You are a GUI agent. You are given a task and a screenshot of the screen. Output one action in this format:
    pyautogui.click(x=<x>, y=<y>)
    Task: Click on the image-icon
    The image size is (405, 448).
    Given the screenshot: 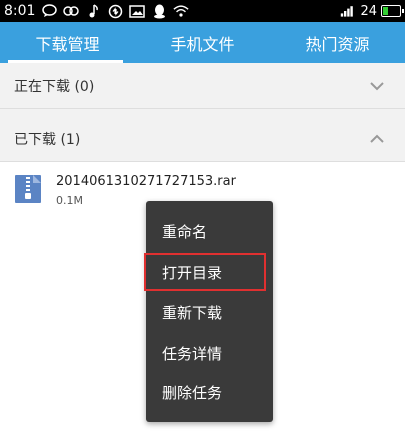 What is the action you would take?
    pyautogui.click(x=137, y=11)
    